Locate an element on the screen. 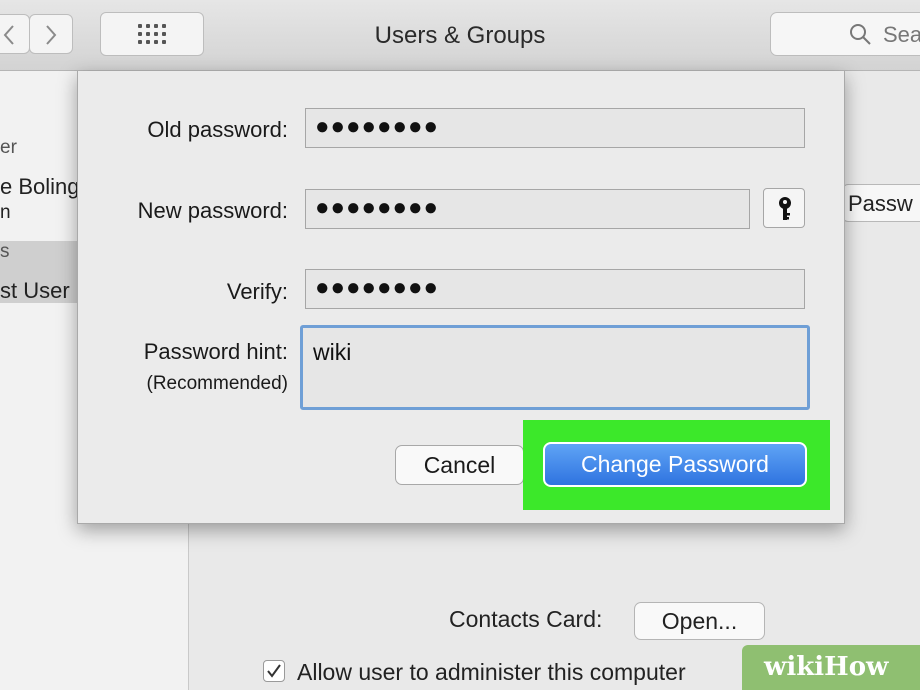 The width and height of the screenshot is (920, 690). key-icon is located at coordinates (785, 208).